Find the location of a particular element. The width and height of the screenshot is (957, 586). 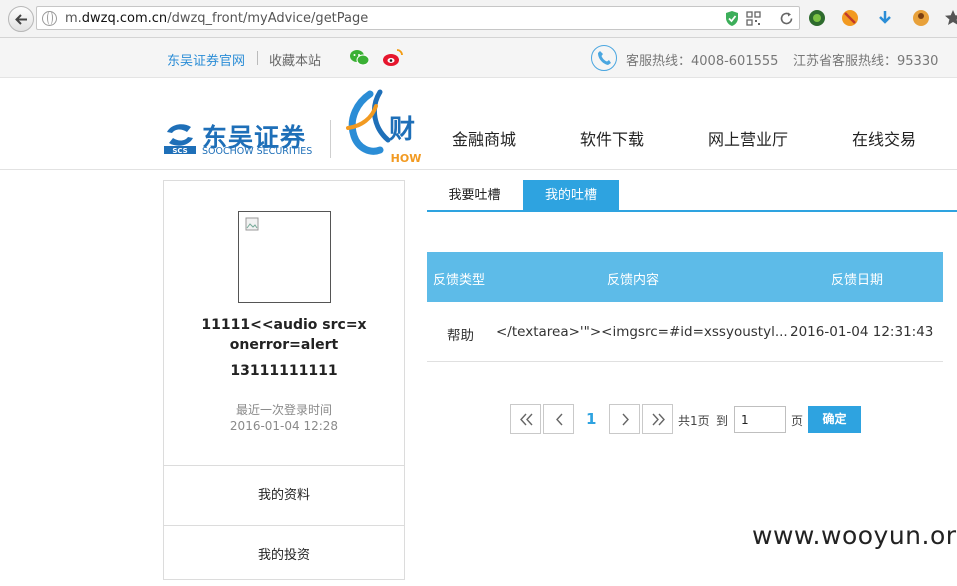

confirm-page-button: 确定 is located at coordinates (834, 419).